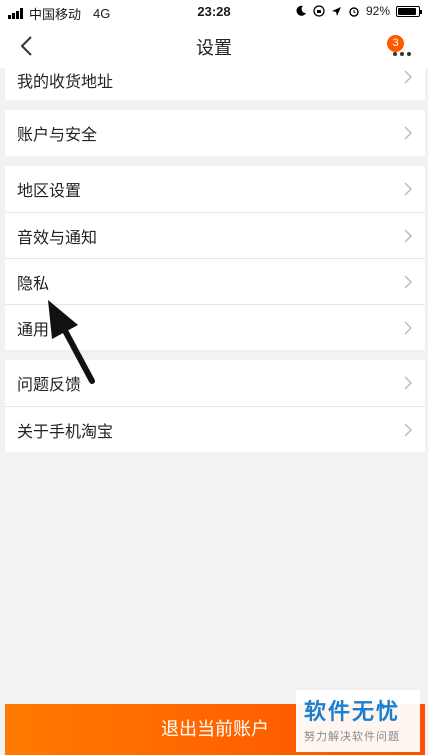 The image size is (428, 755). I want to click on nav-bar: 设置 3, so click(214, 46).